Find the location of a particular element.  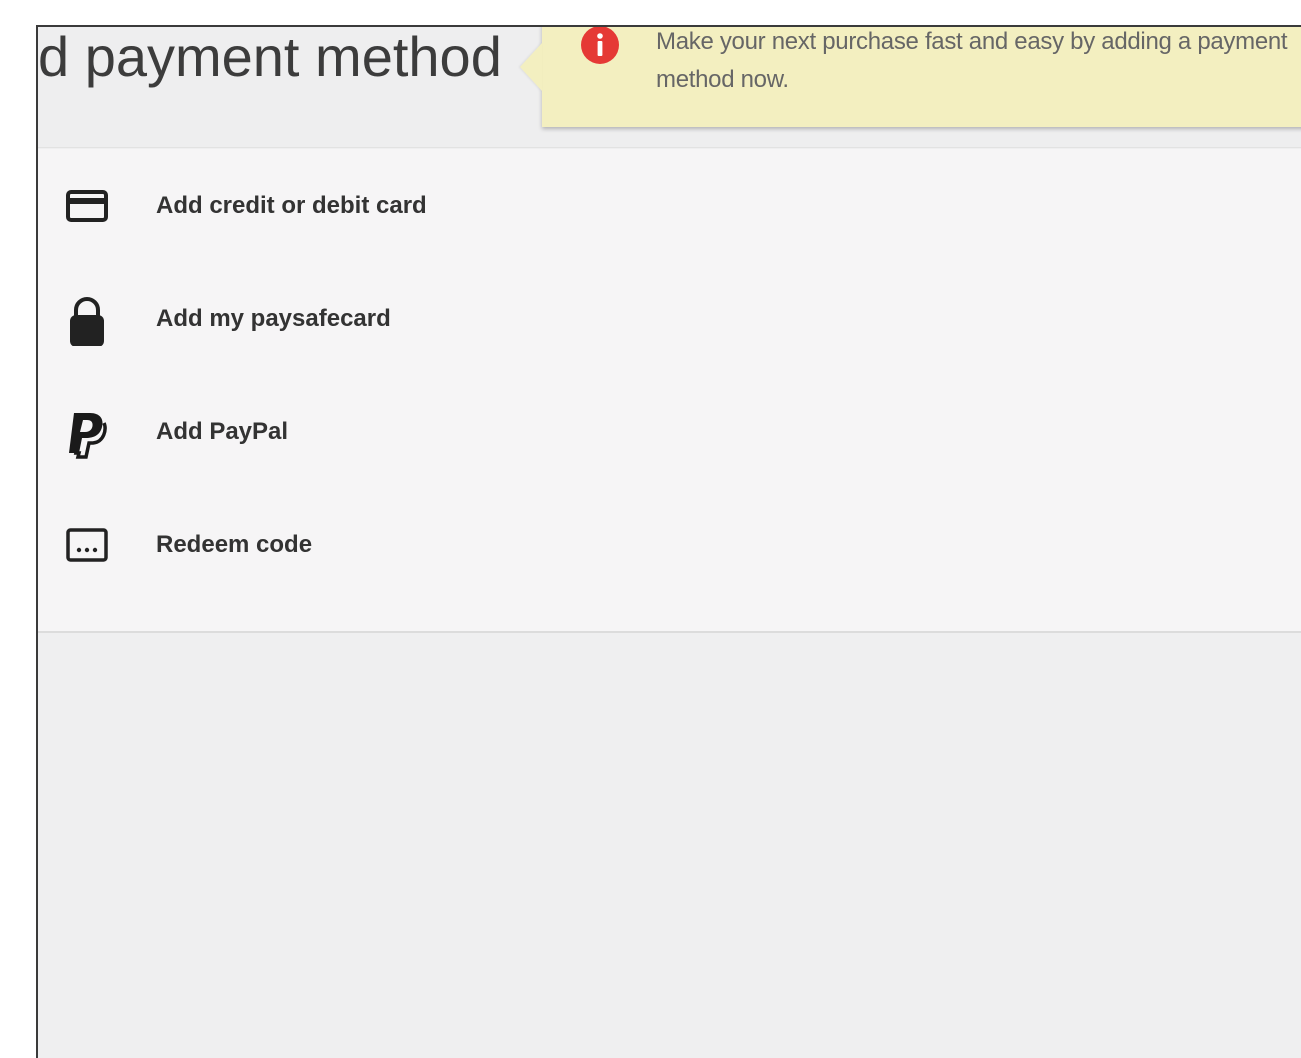

page-title: d payment method is located at coordinates (270, 56).